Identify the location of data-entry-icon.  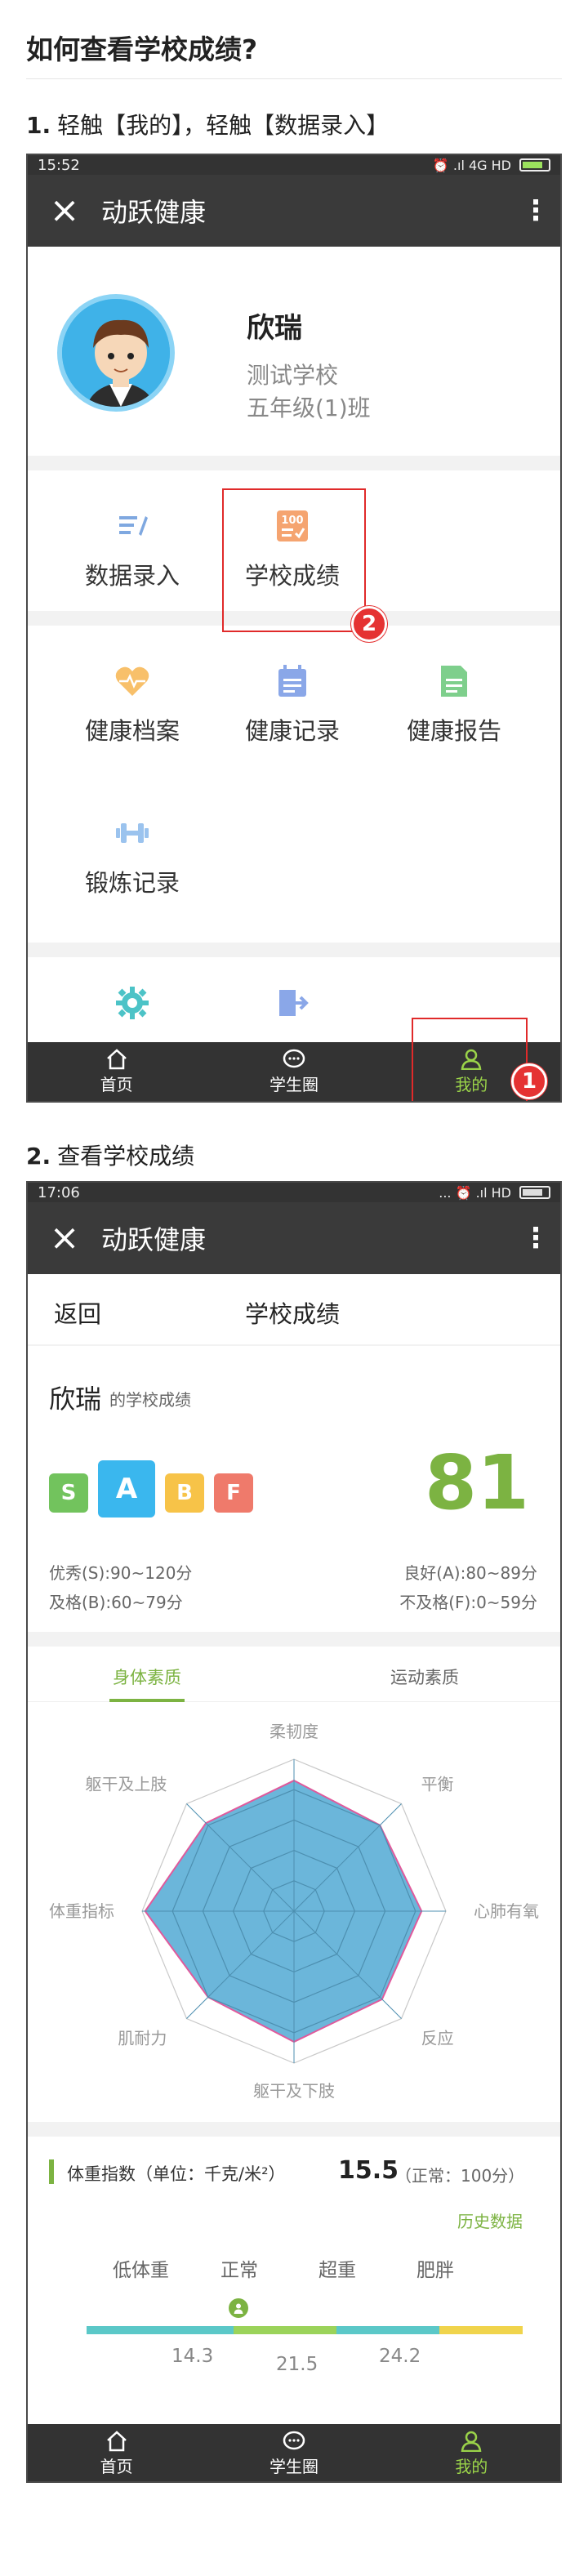
(132, 526).